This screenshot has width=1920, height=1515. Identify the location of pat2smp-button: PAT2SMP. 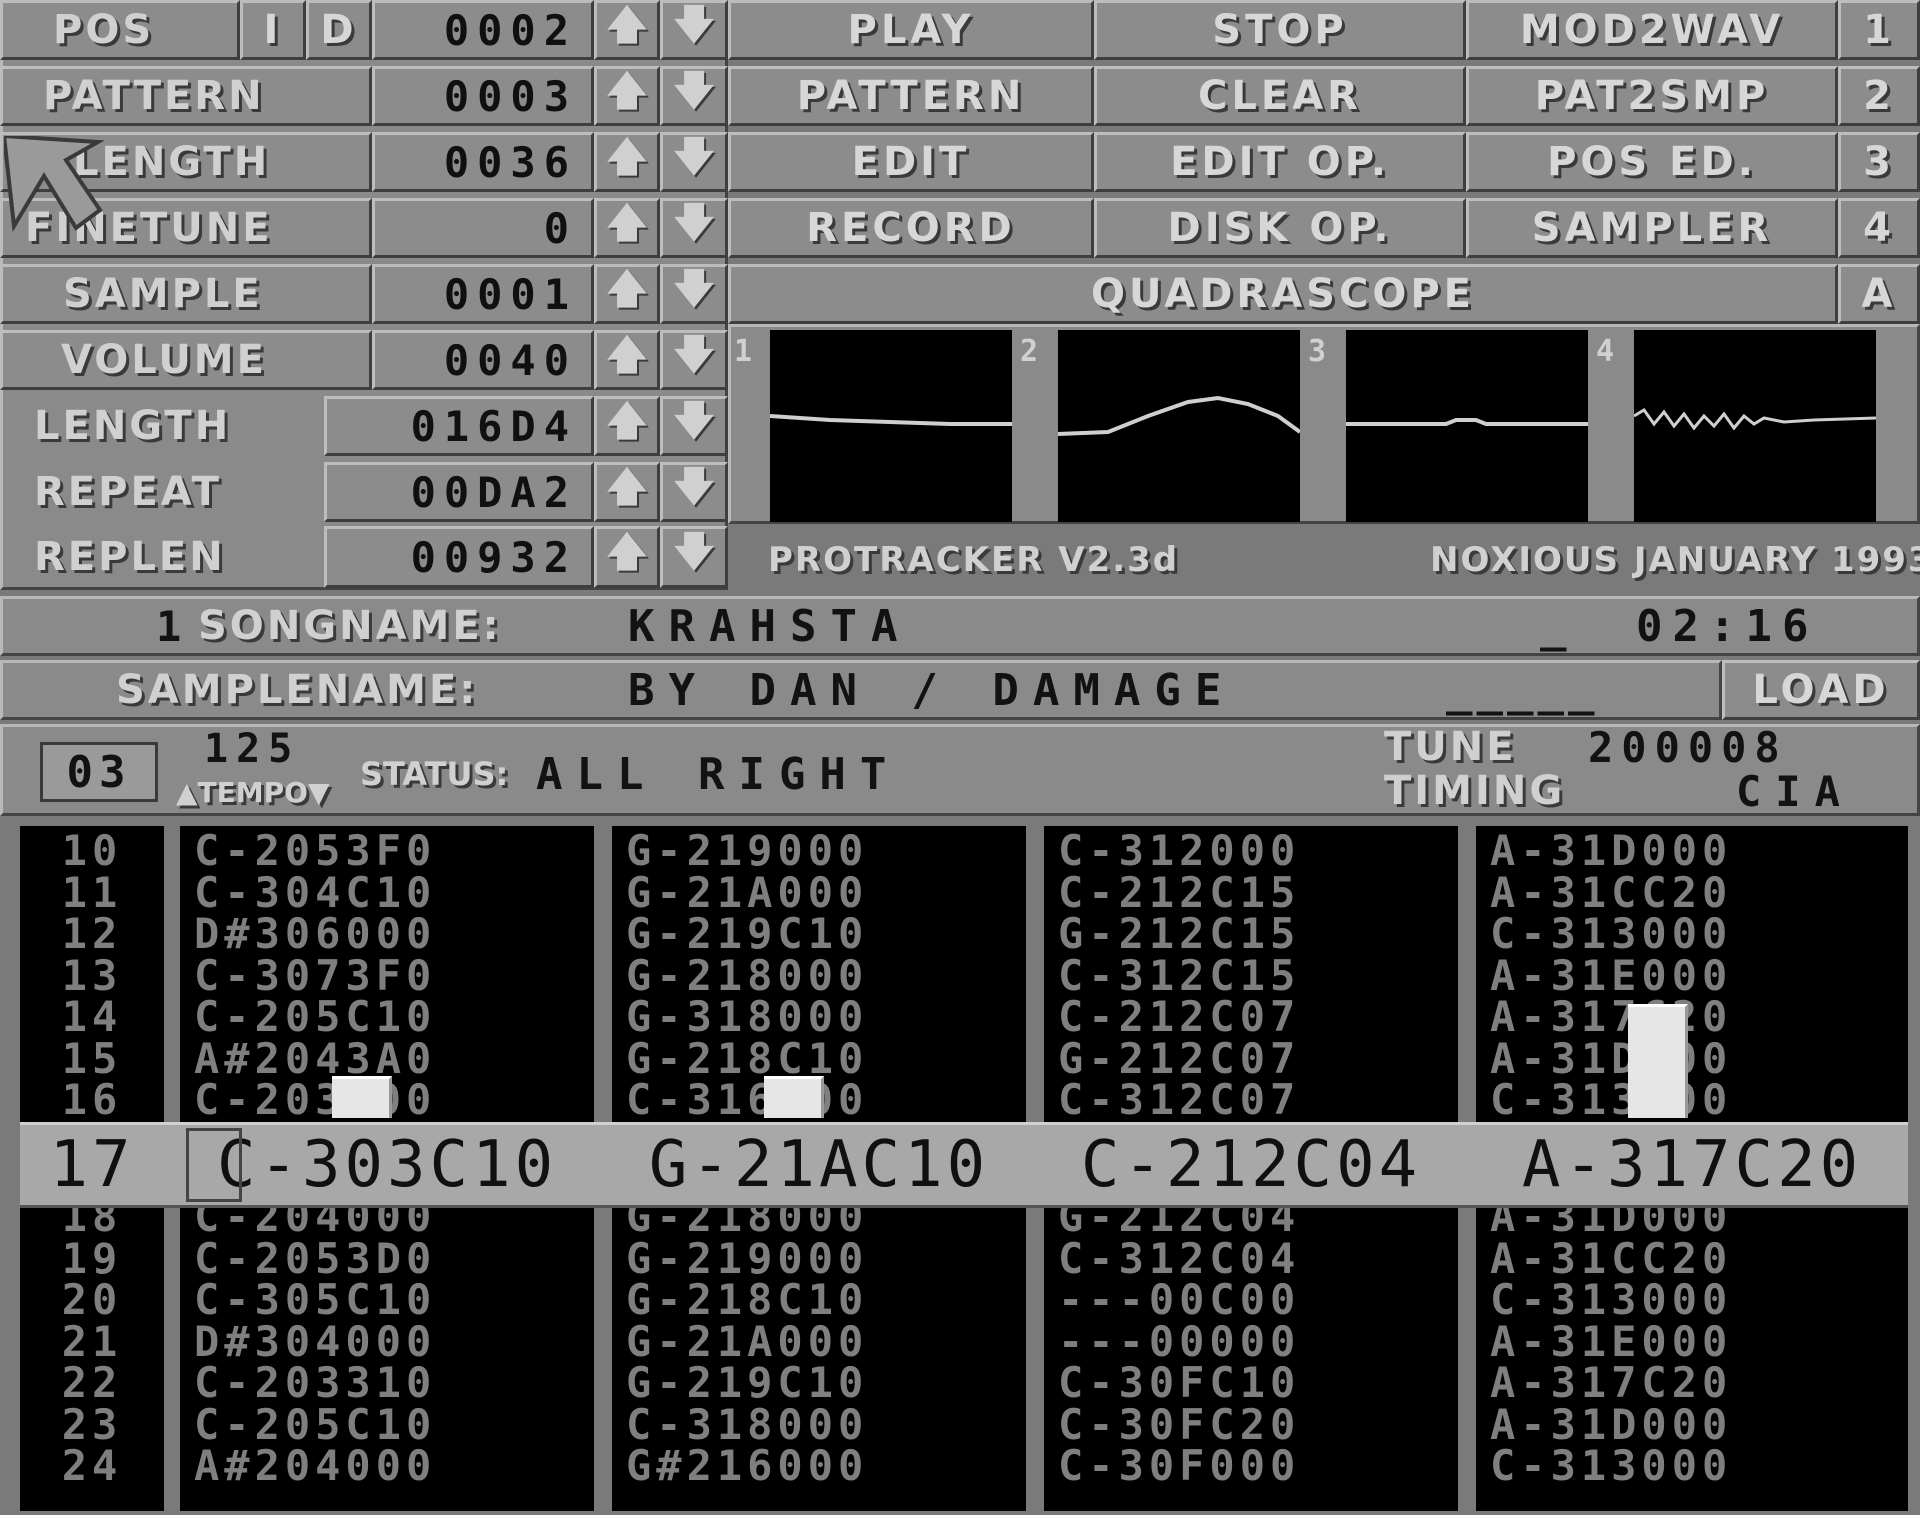
(1652, 96).